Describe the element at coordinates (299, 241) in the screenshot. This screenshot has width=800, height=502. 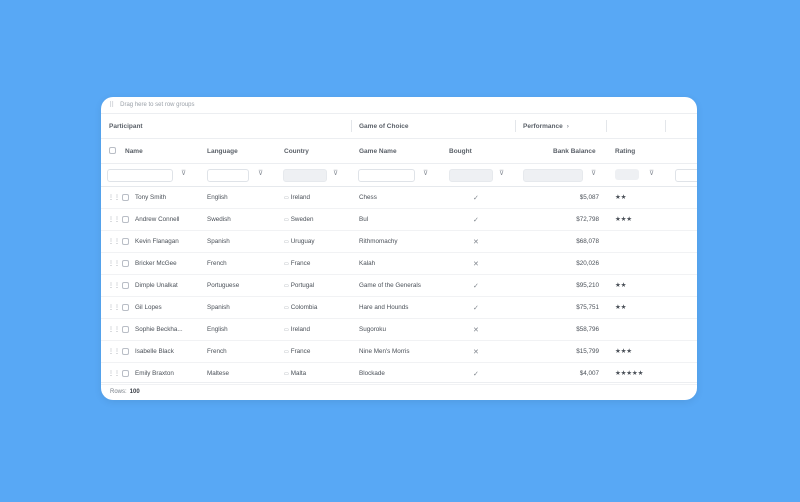
I see `cell-country: ▭ Uruguay` at that location.